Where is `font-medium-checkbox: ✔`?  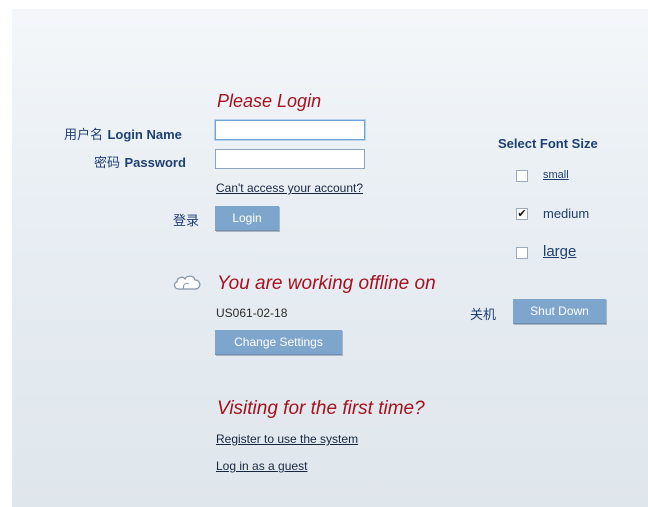 font-medium-checkbox: ✔ is located at coordinates (522, 214).